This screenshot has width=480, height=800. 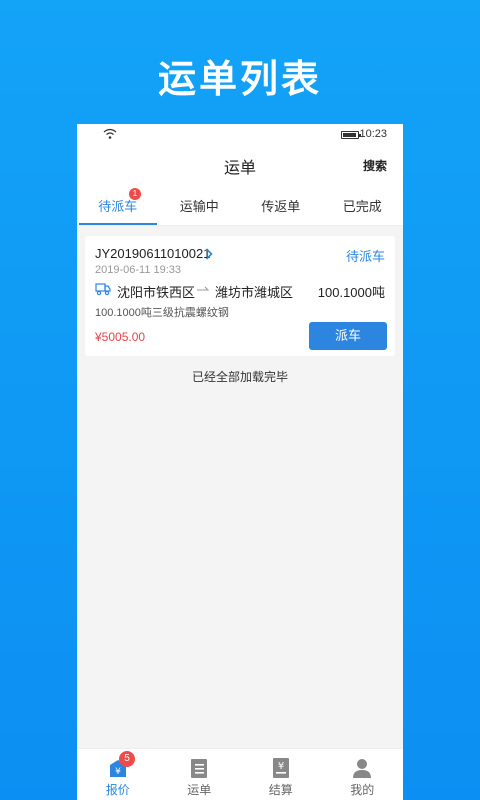 What do you see at coordinates (103, 289) in the screenshot?
I see `truck-icon` at bounding box center [103, 289].